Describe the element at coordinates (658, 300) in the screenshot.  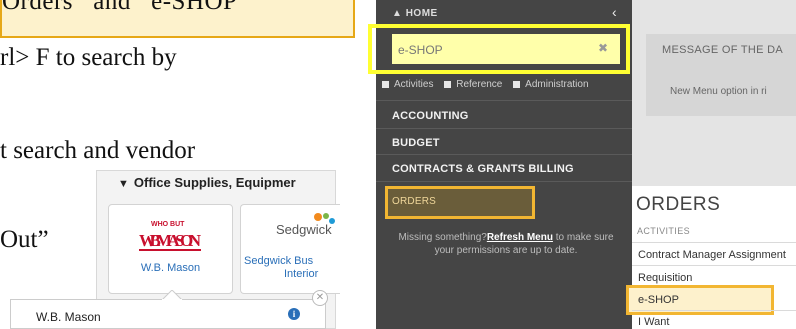
I see `activity-eshop: e-SHOP` at that location.